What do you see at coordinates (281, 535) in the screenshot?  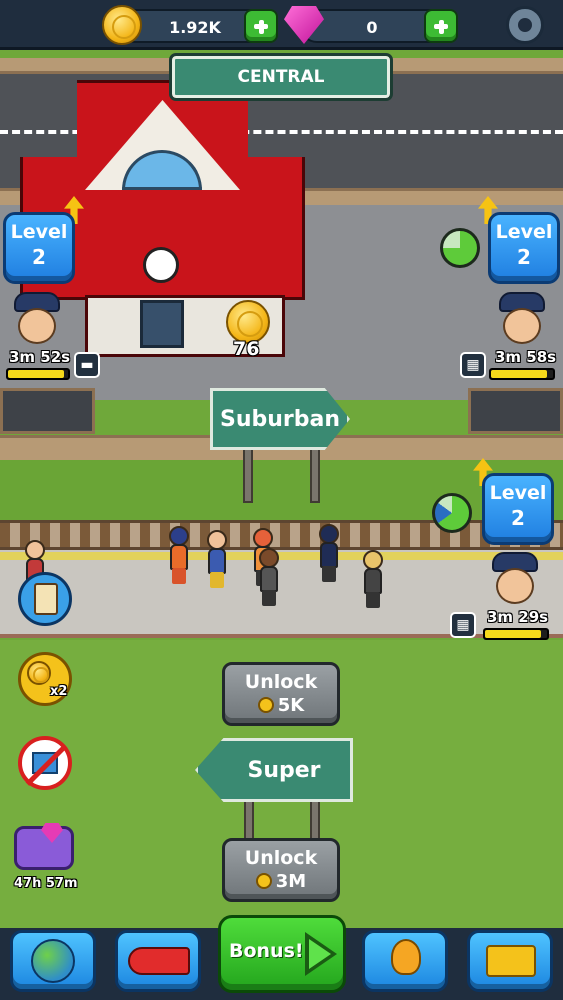 I see `railway-track` at bounding box center [281, 535].